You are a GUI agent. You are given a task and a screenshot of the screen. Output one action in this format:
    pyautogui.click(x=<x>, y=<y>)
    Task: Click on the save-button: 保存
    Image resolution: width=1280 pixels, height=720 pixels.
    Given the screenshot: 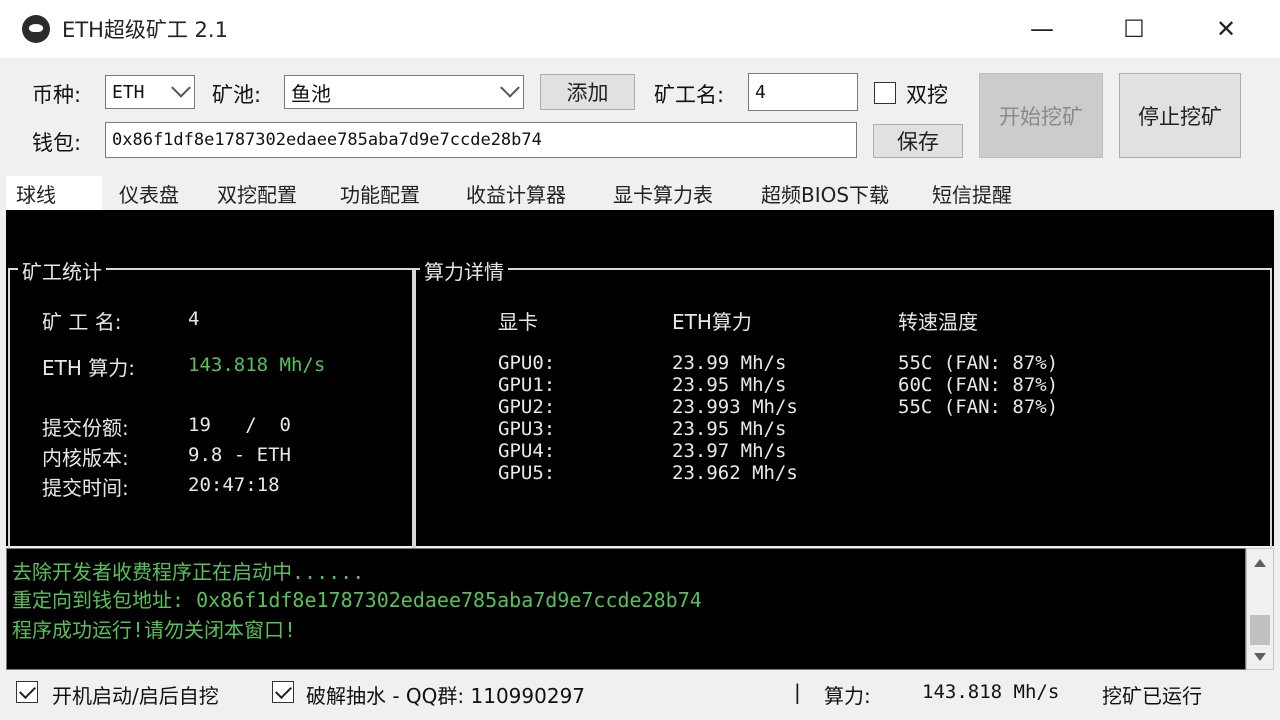 What is the action you would take?
    pyautogui.click(x=918, y=141)
    